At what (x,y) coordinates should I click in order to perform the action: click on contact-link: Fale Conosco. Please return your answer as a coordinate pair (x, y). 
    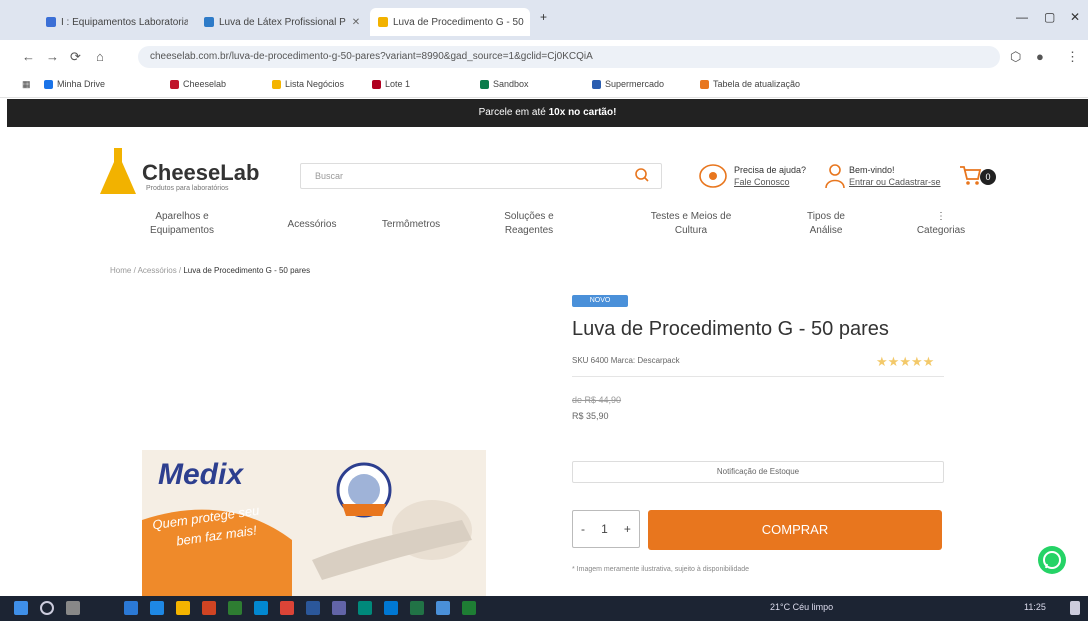
    Looking at the image, I should click on (762, 182).